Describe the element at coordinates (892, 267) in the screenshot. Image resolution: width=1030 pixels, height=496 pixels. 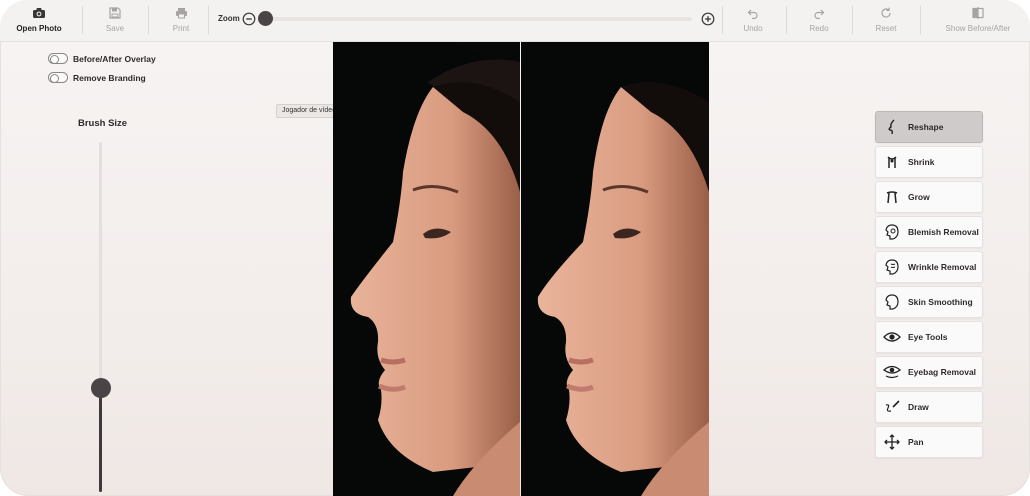
I see `wrinkle-icon` at that location.